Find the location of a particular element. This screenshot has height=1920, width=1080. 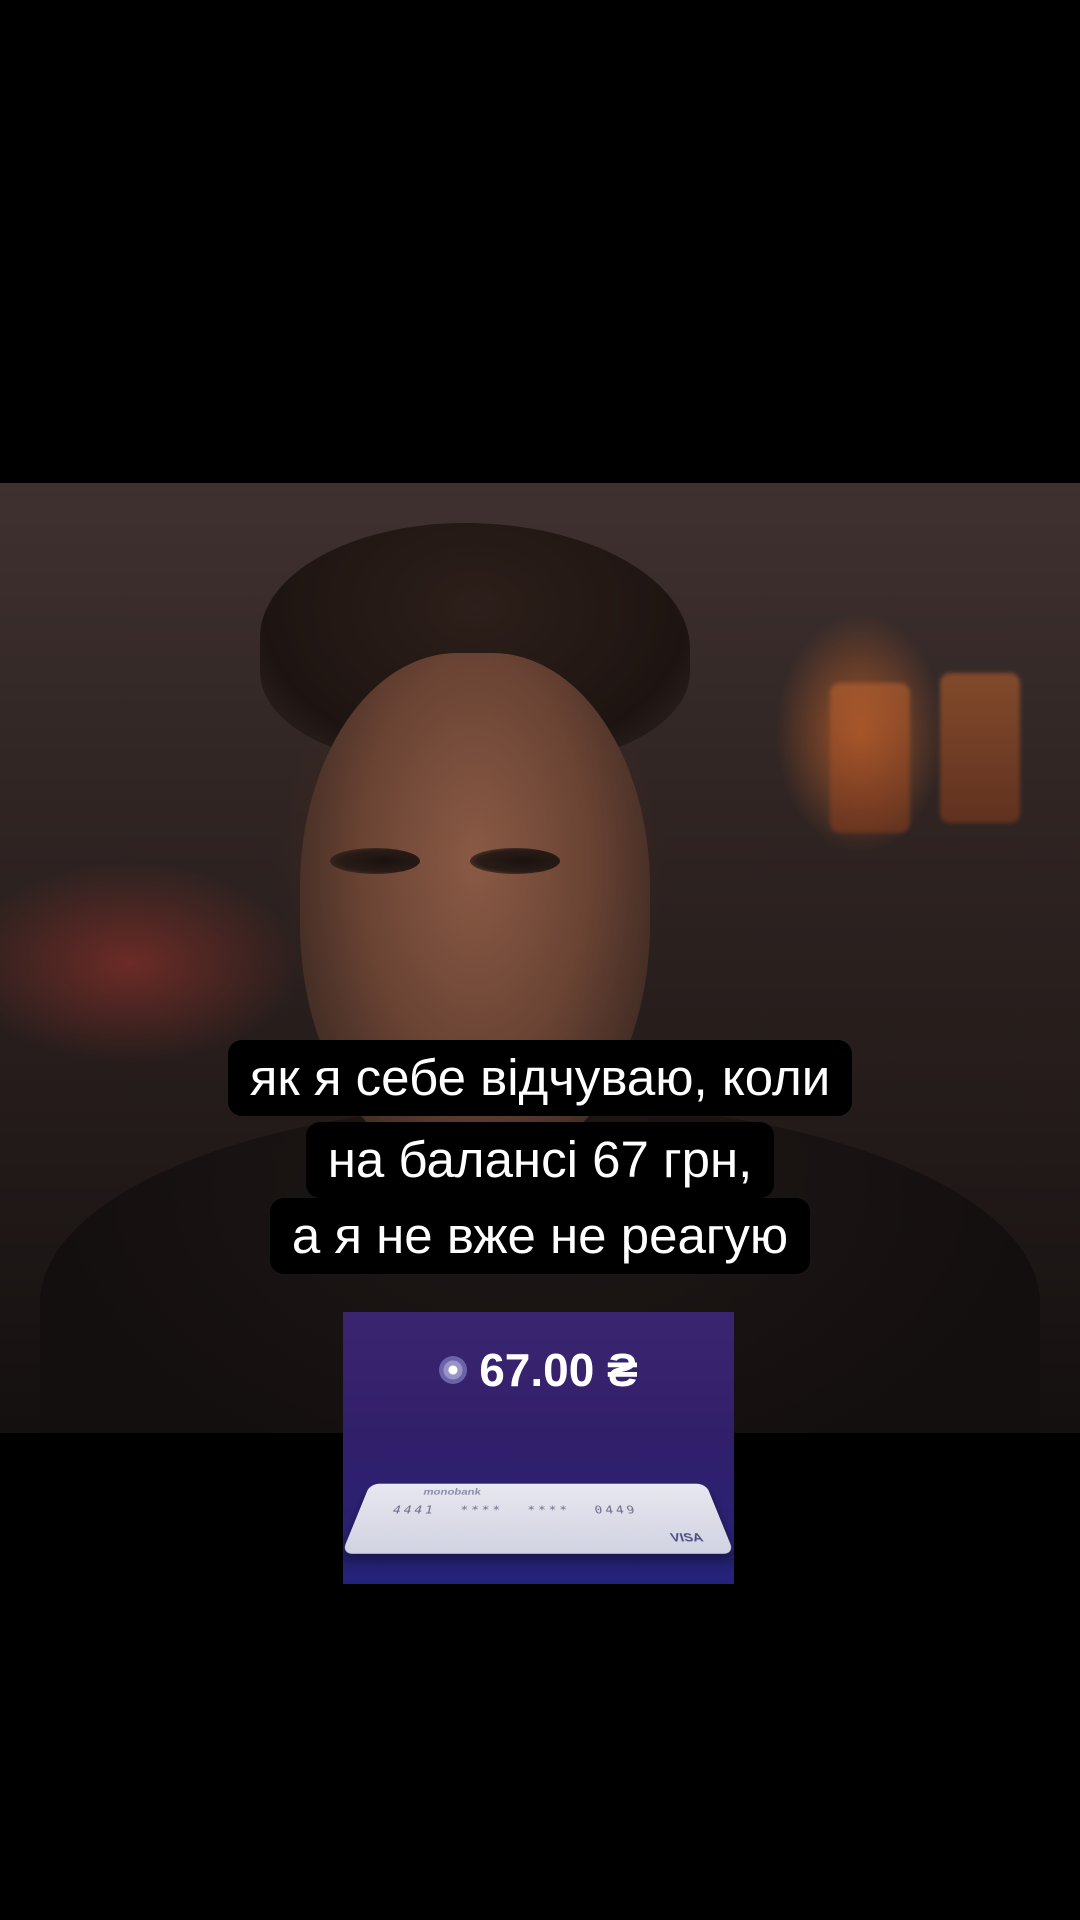

card-network-label: VISA is located at coordinates (686, 1537).